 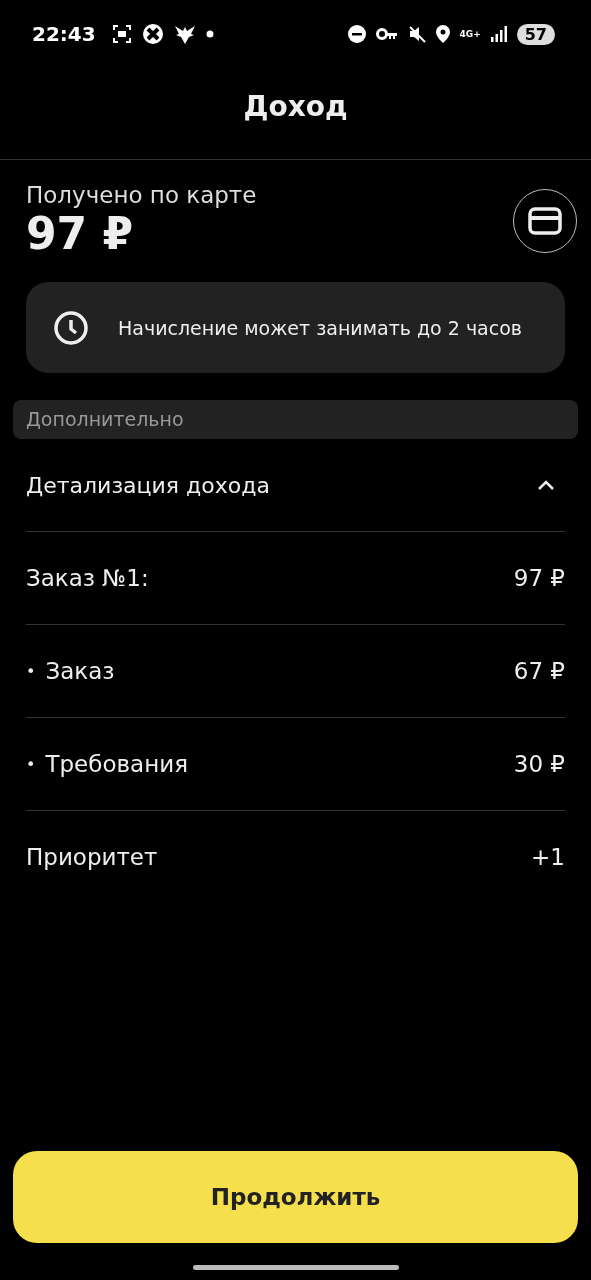 What do you see at coordinates (539, 578) in the screenshot?
I see `row-value: 97 ₽` at bounding box center [539, 578].